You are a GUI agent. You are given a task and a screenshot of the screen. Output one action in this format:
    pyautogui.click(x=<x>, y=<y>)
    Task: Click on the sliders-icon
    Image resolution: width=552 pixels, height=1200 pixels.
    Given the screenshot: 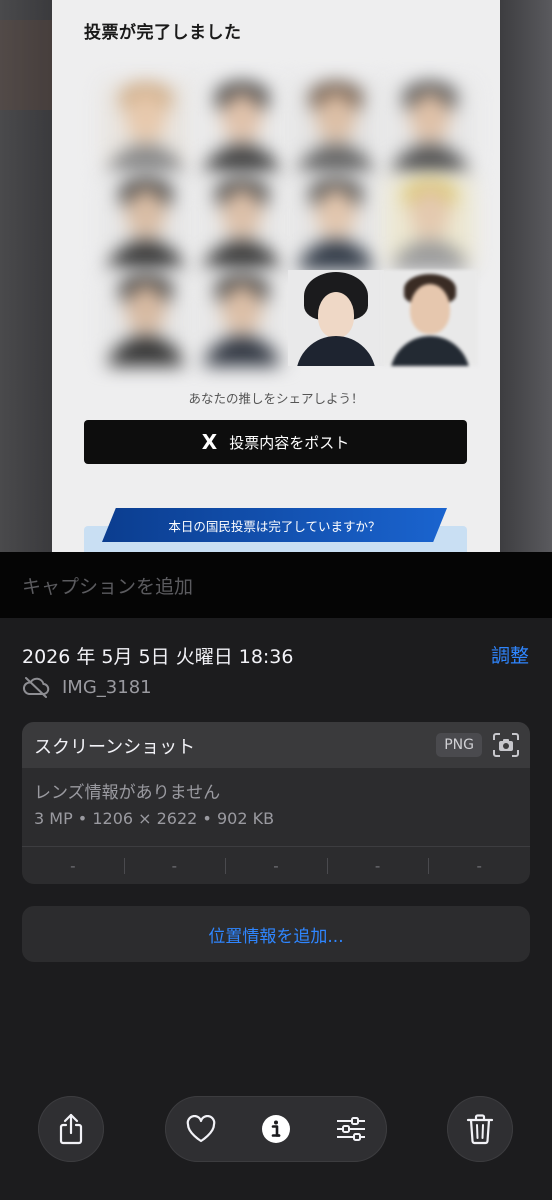 What is the action you would take?
    pyautogui.click(x=351, y=1129)
    